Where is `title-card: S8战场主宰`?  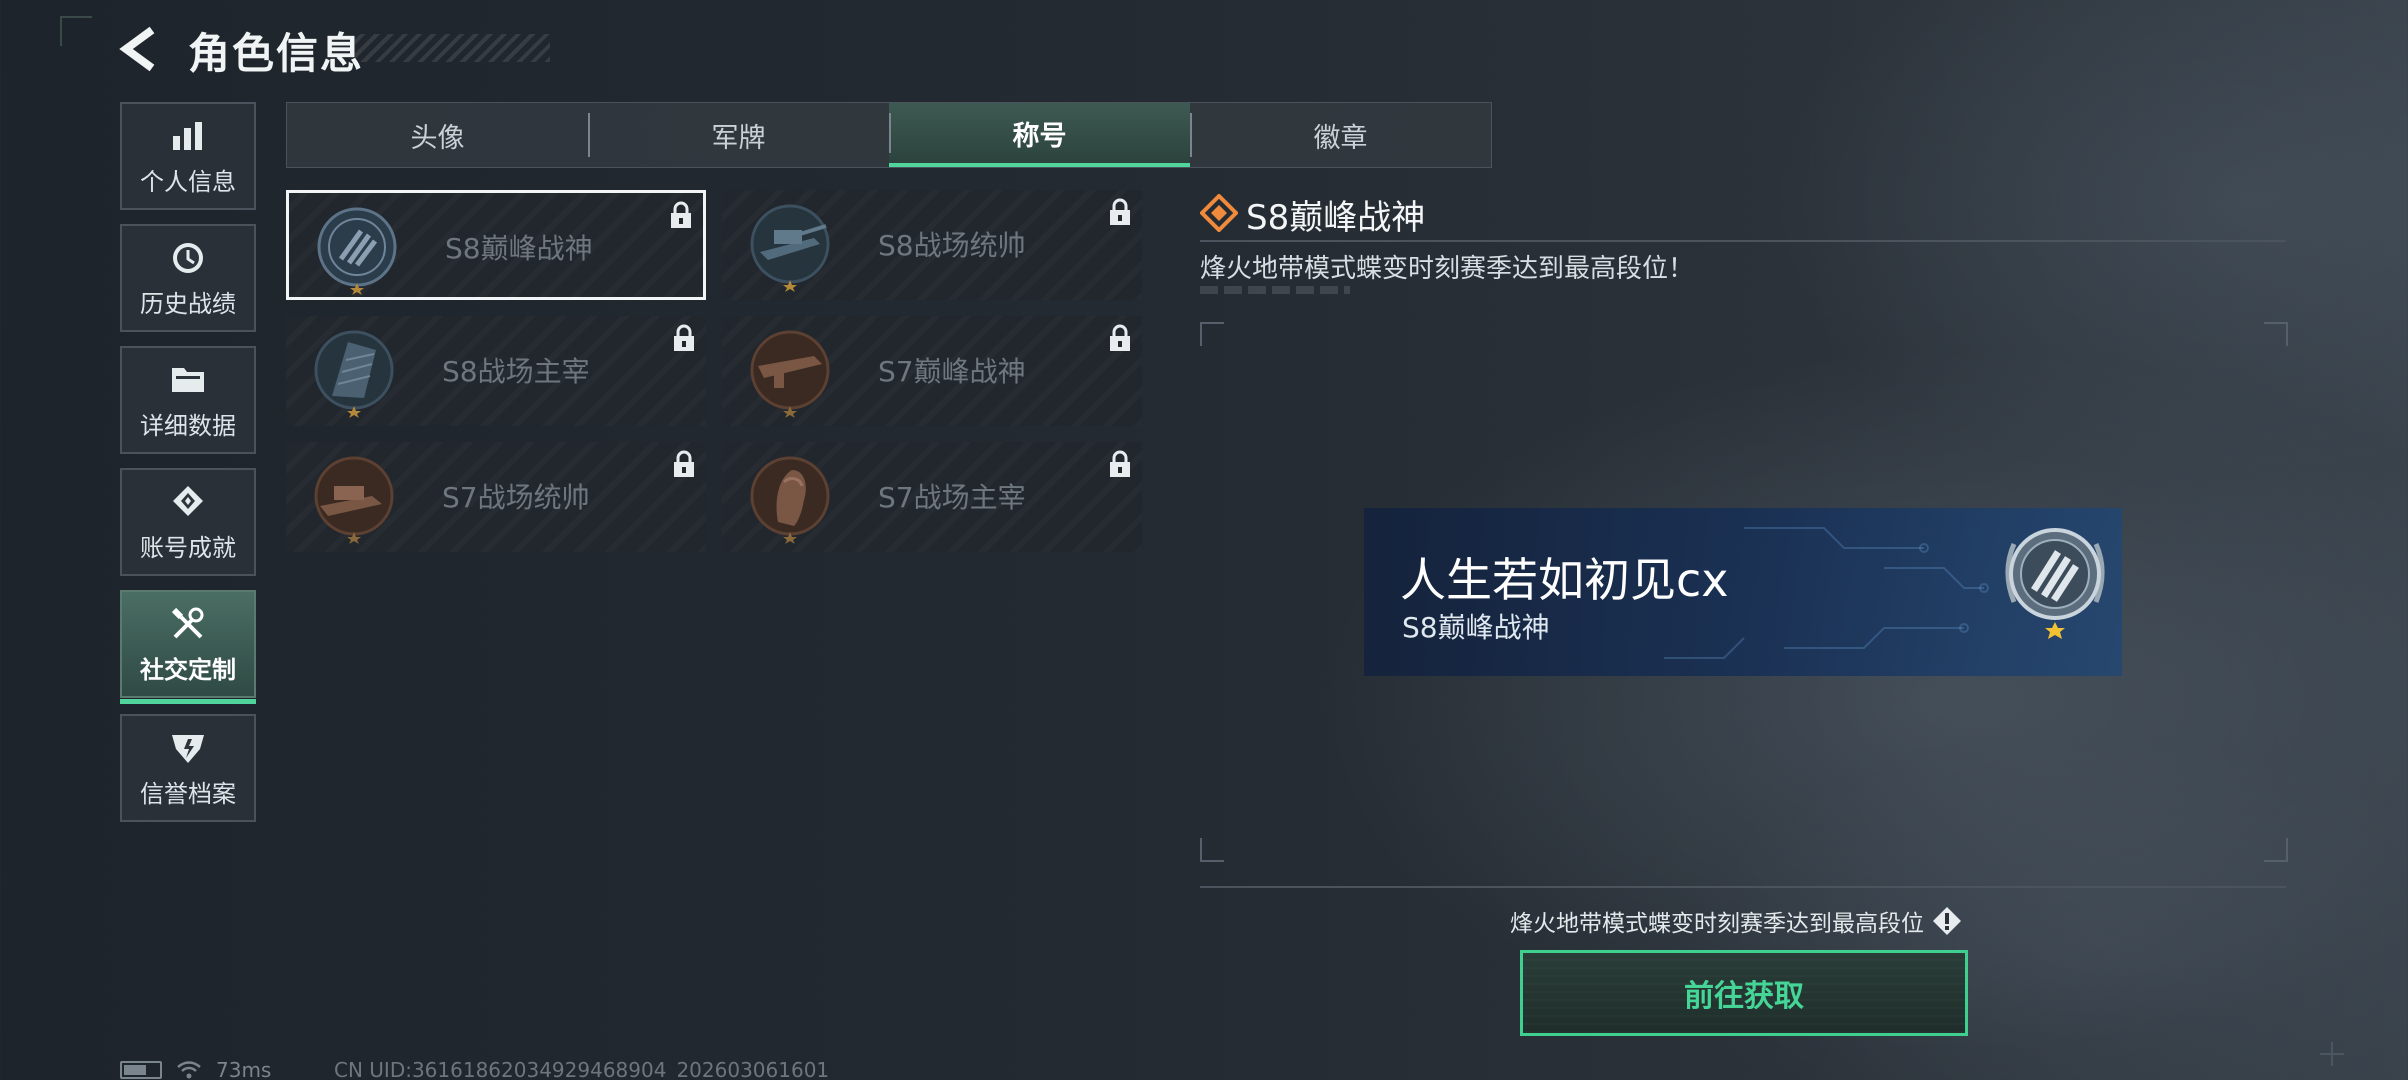
title-card: S8战场主宰 is located at coordinates (496, 371).